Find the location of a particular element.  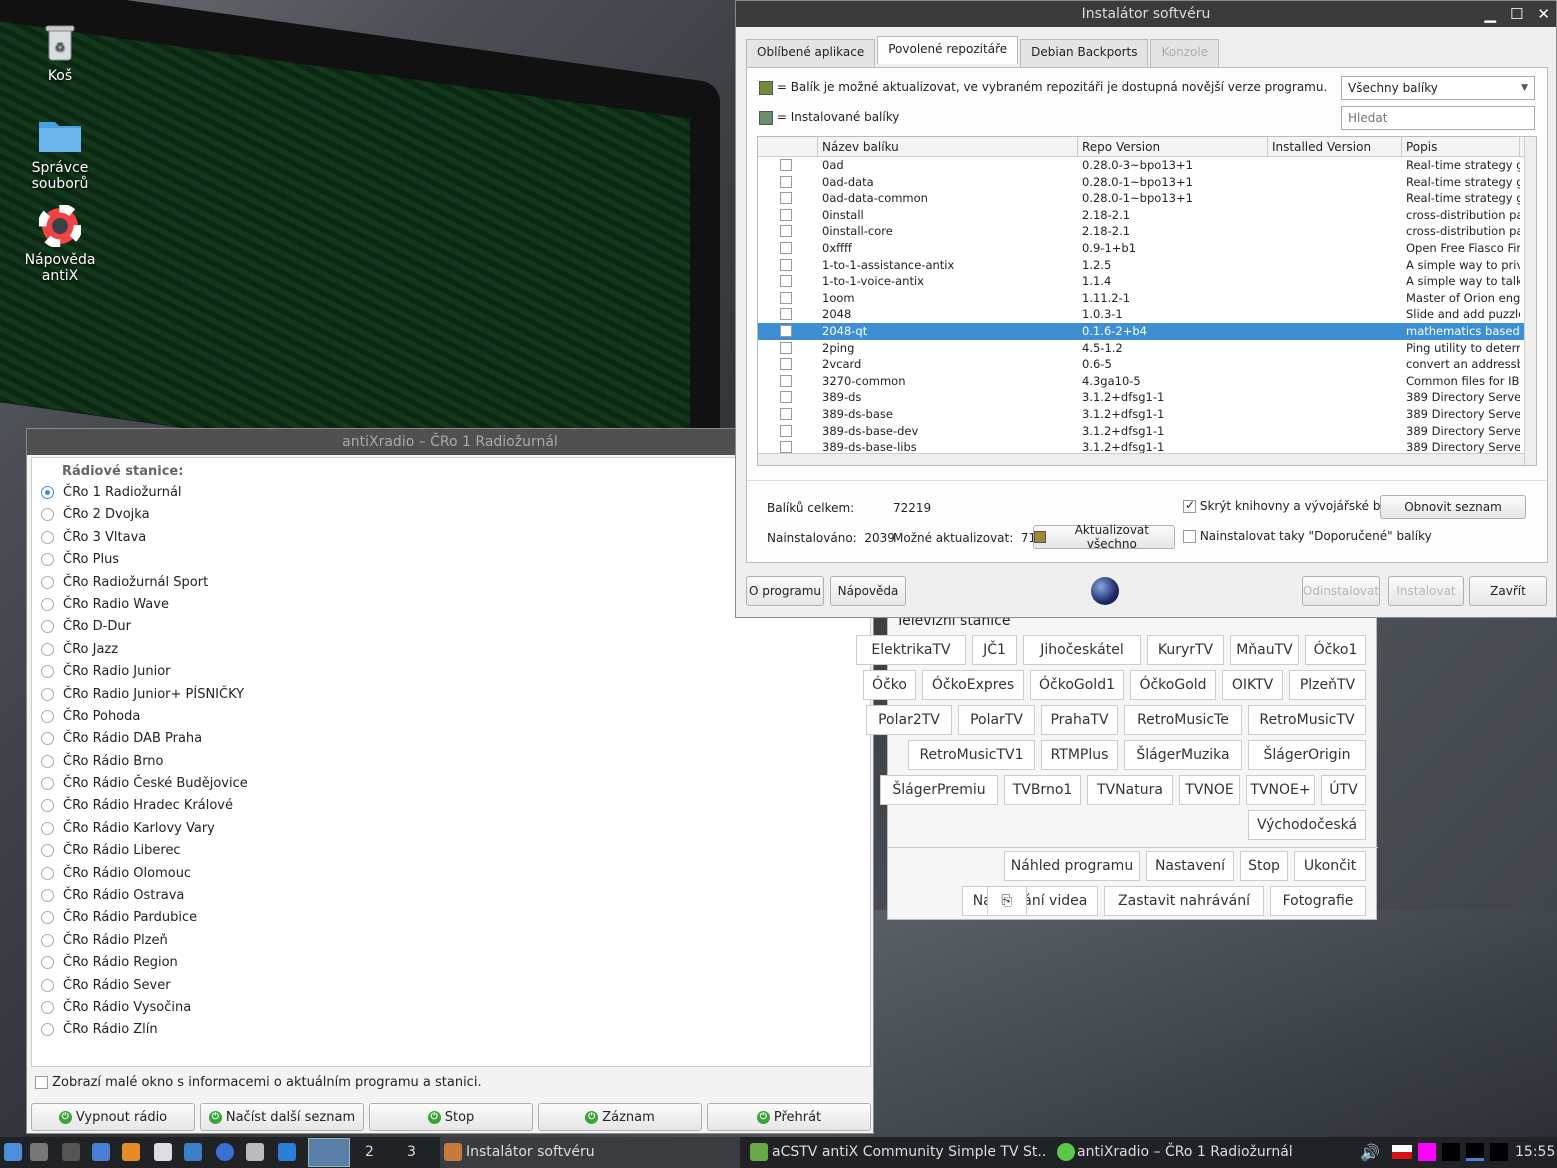

clipboard-button: ⎘ is located at coordinates (1007, 901).